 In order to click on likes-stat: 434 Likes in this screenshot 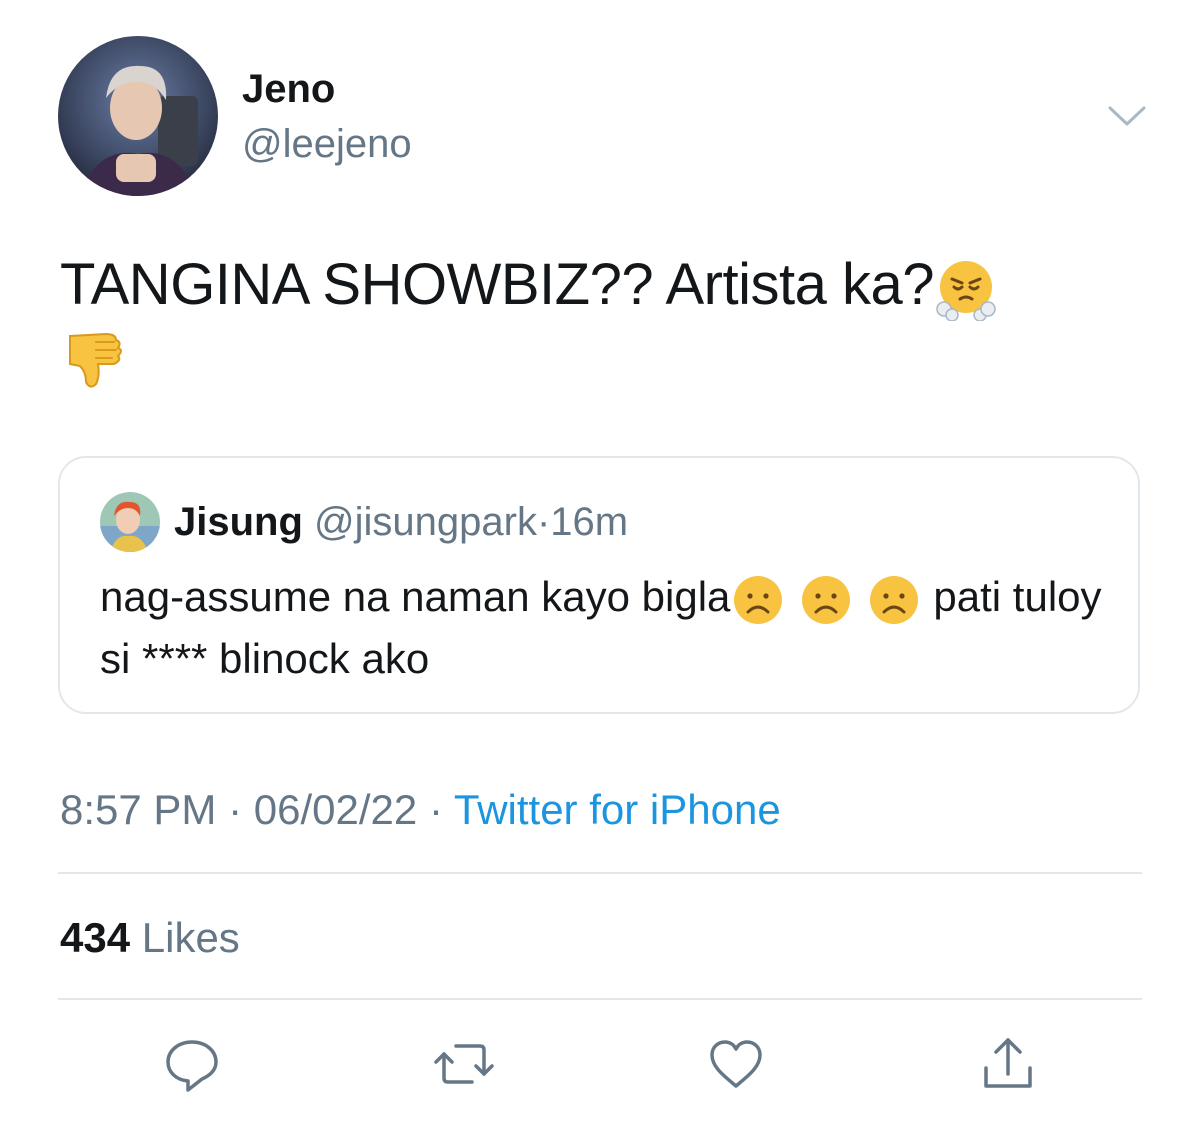, I will do `click(150, 938)`.